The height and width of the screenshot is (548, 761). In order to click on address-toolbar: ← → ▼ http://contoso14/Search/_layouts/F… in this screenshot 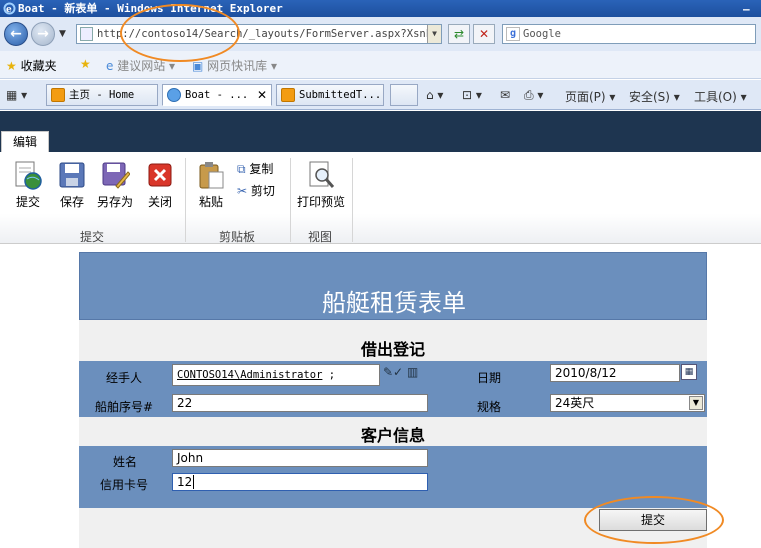, I will do `click(380, 34)`.